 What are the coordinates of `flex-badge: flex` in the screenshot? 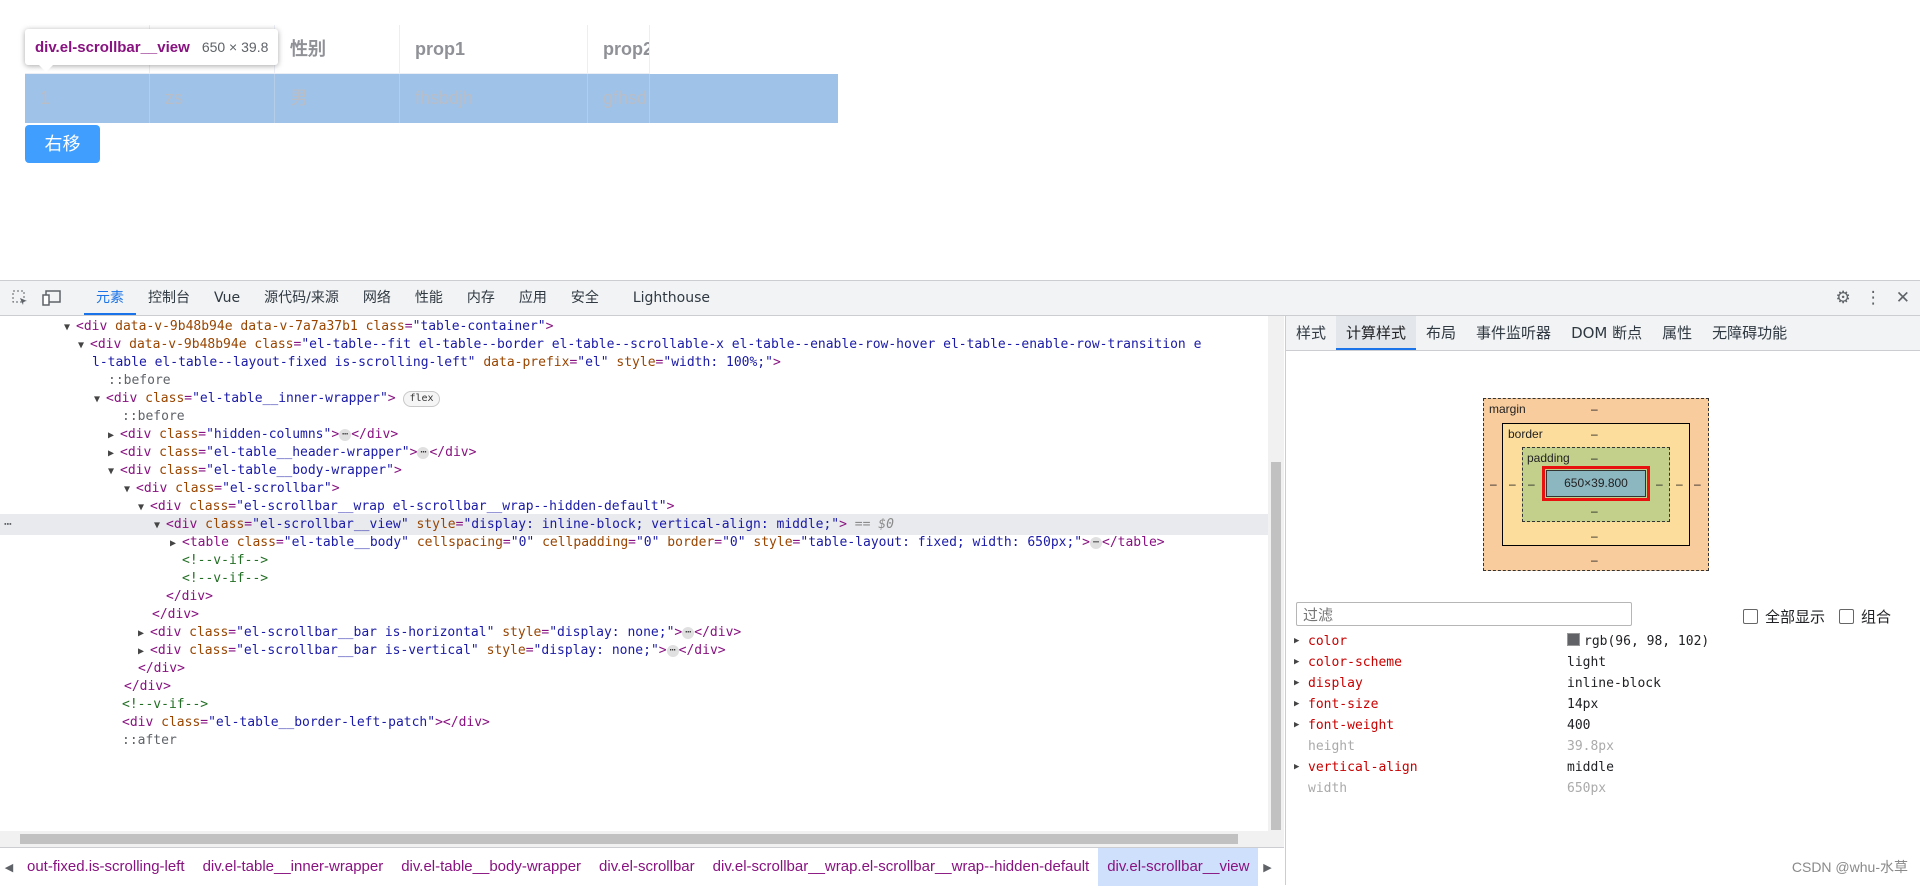 It's located at (421, 398).